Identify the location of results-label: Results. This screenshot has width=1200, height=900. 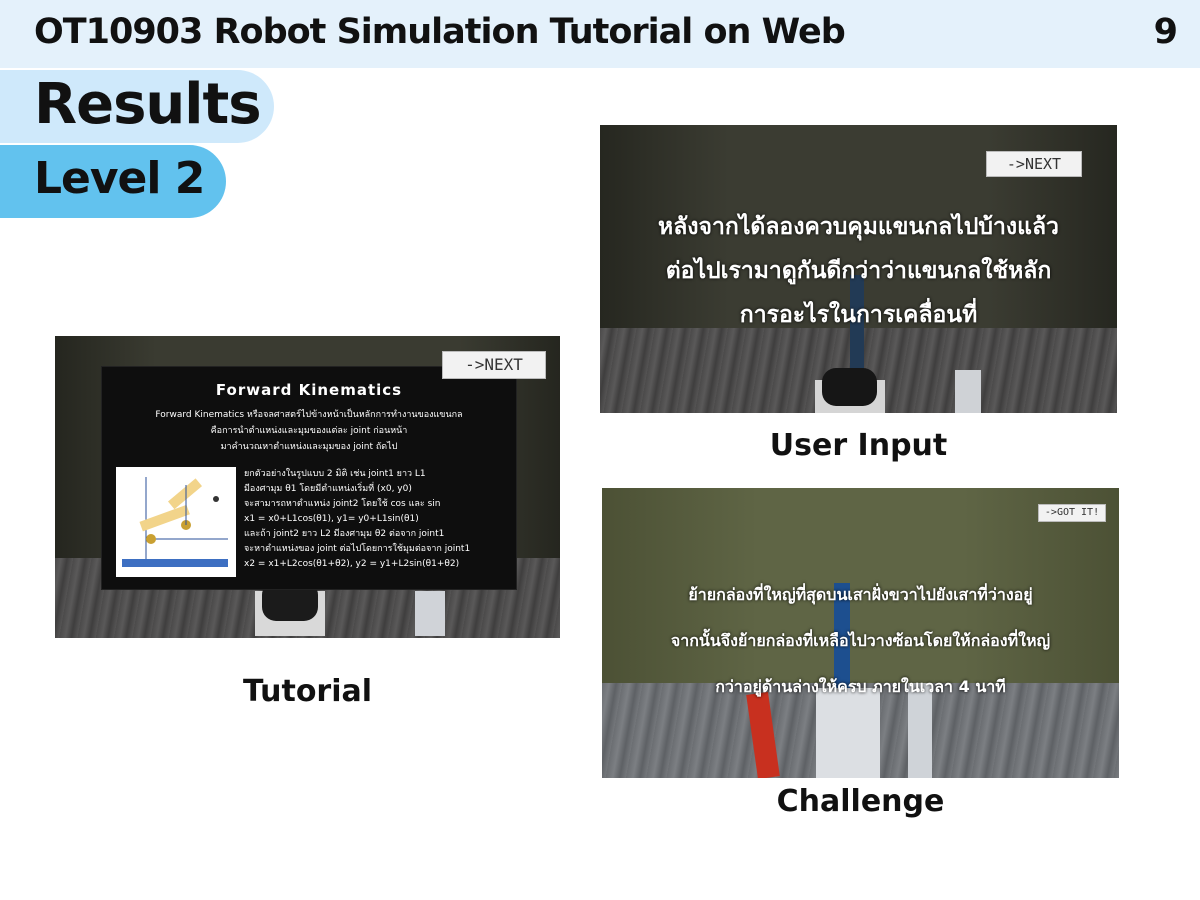
(148, 104).